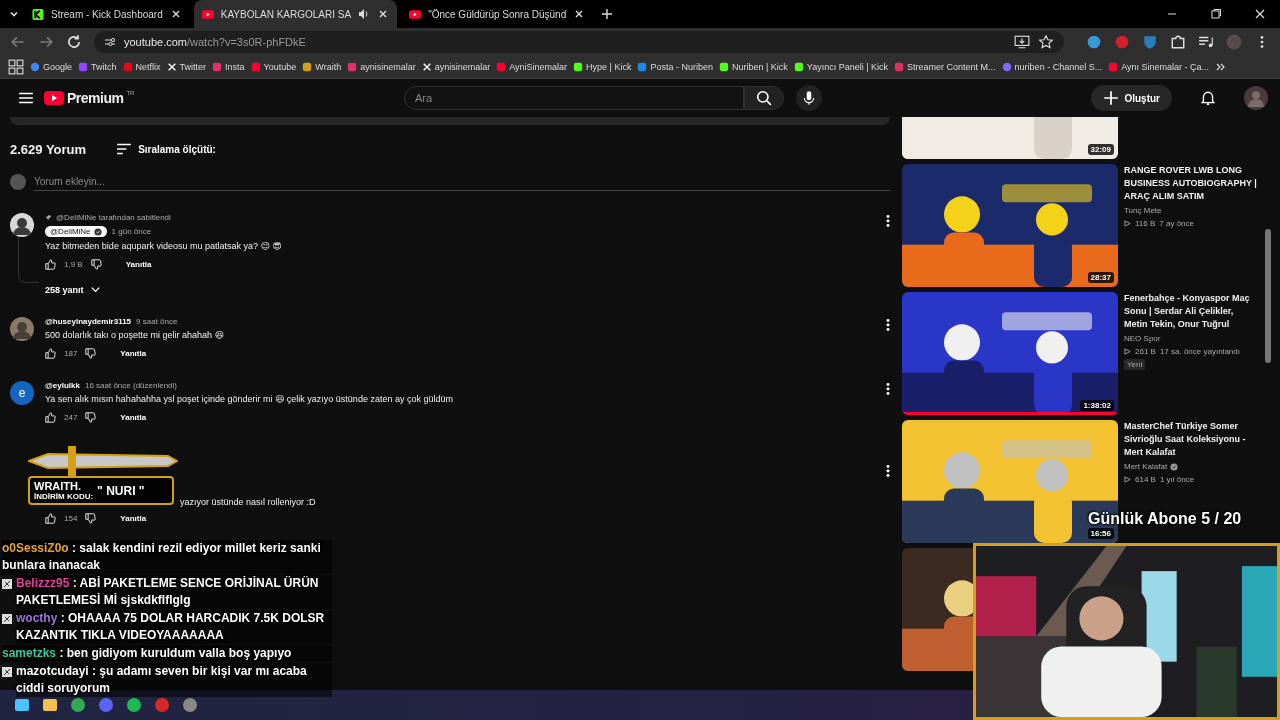  I want to click on discount-code: " NURI ", so click(121, 490).